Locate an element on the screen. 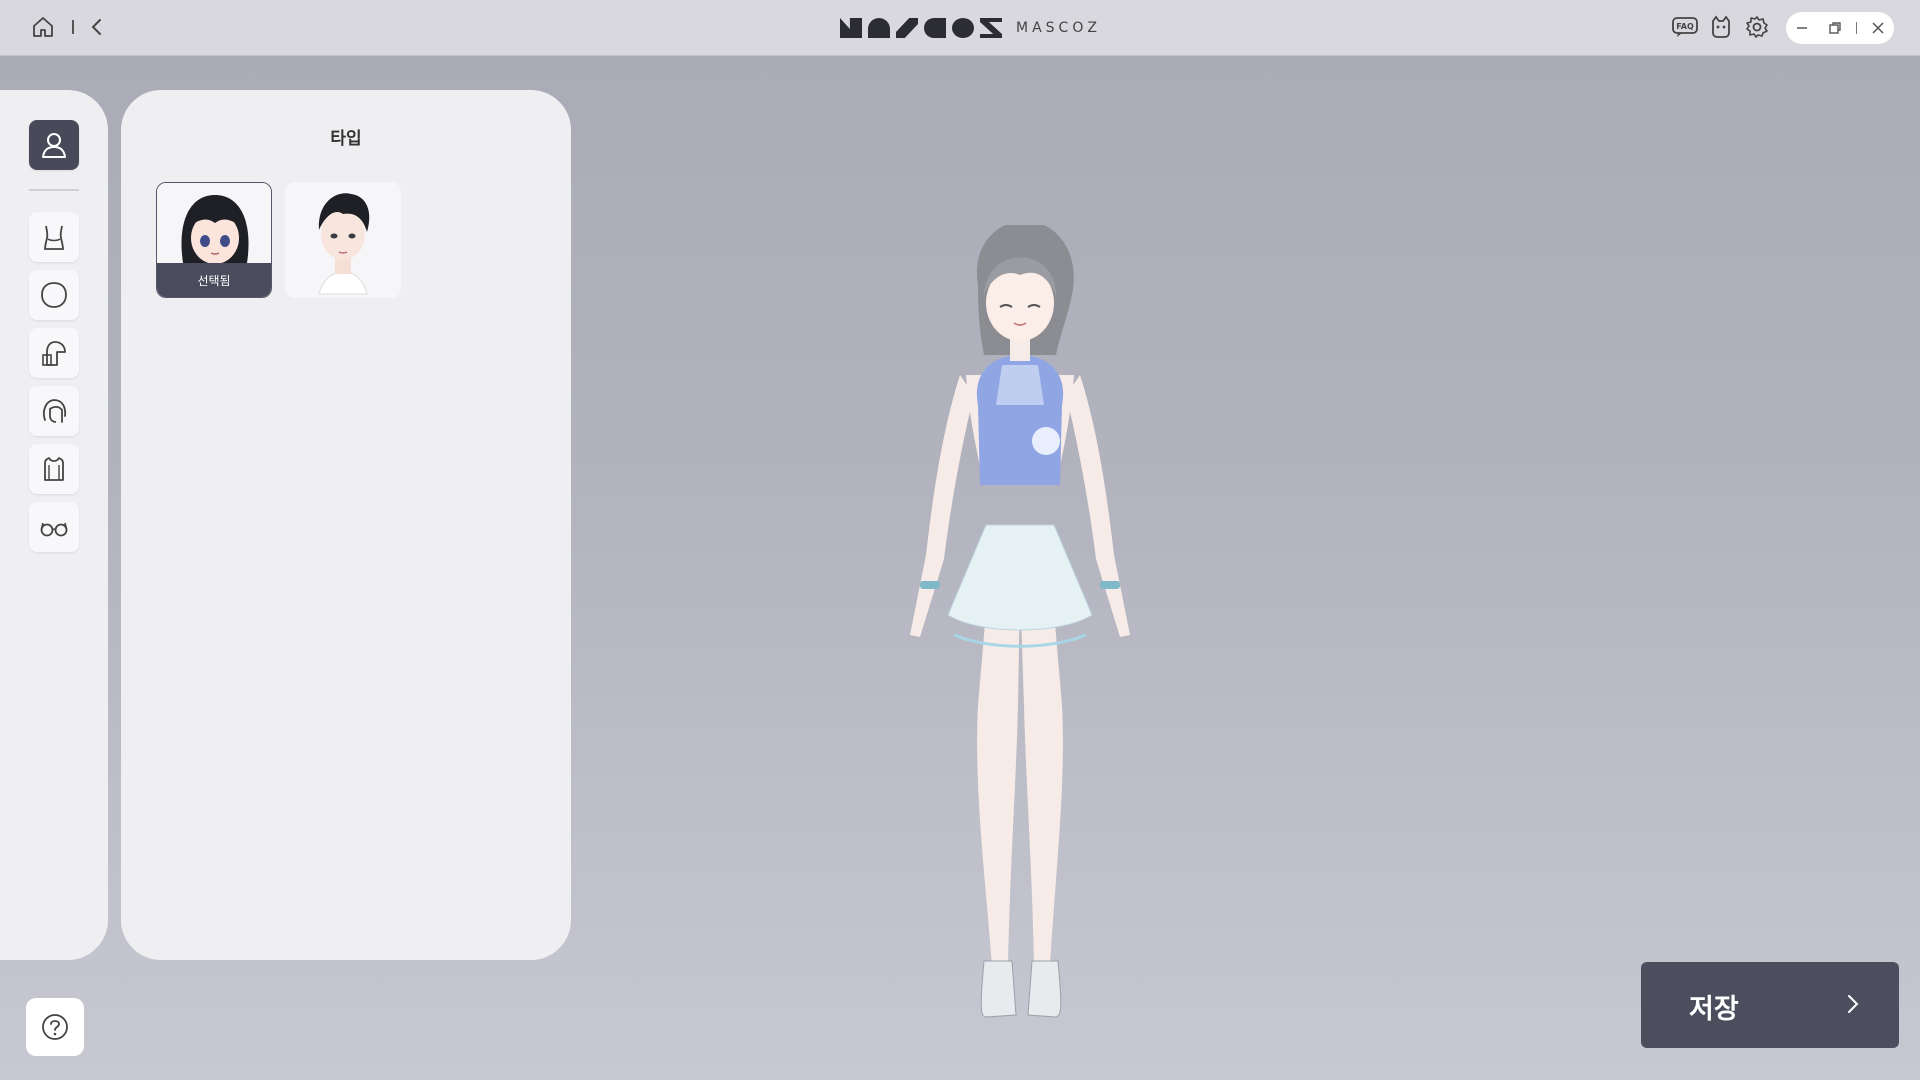 The image size is (1920, 1080). body-icon is located at coordinates (54, 237).